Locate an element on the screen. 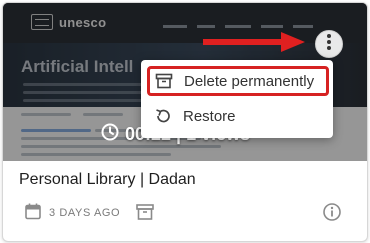 The image size is (370, 243). archive-icon is located at coordinates (145, 213).